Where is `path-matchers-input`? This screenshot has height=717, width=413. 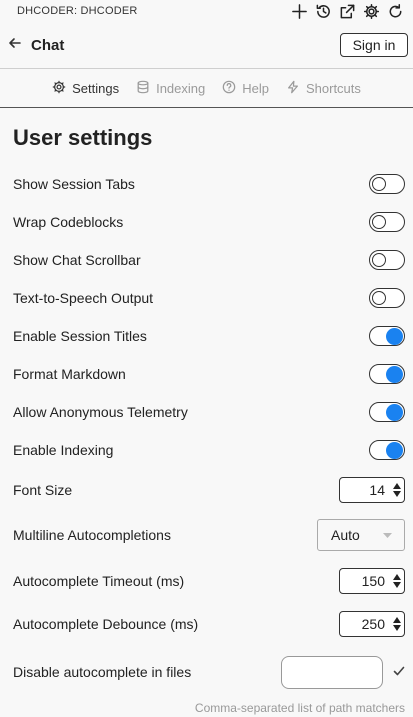 path-matchers-input is located at coordinates (332, 672).